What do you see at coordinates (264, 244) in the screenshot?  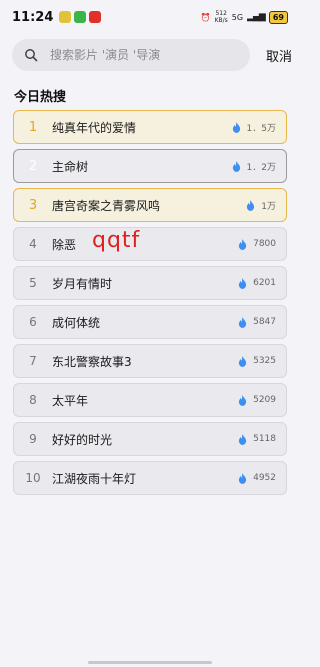 I see `hot-score-value: 7800` at bounding box center [264, 244].